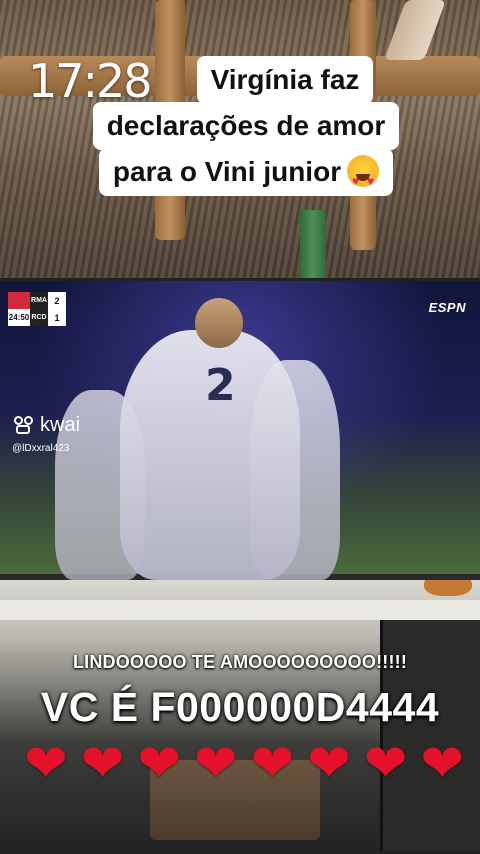 This screenshot has height=854, width=480. I want to click on channel-logo: ESPN, so click(447, 307).